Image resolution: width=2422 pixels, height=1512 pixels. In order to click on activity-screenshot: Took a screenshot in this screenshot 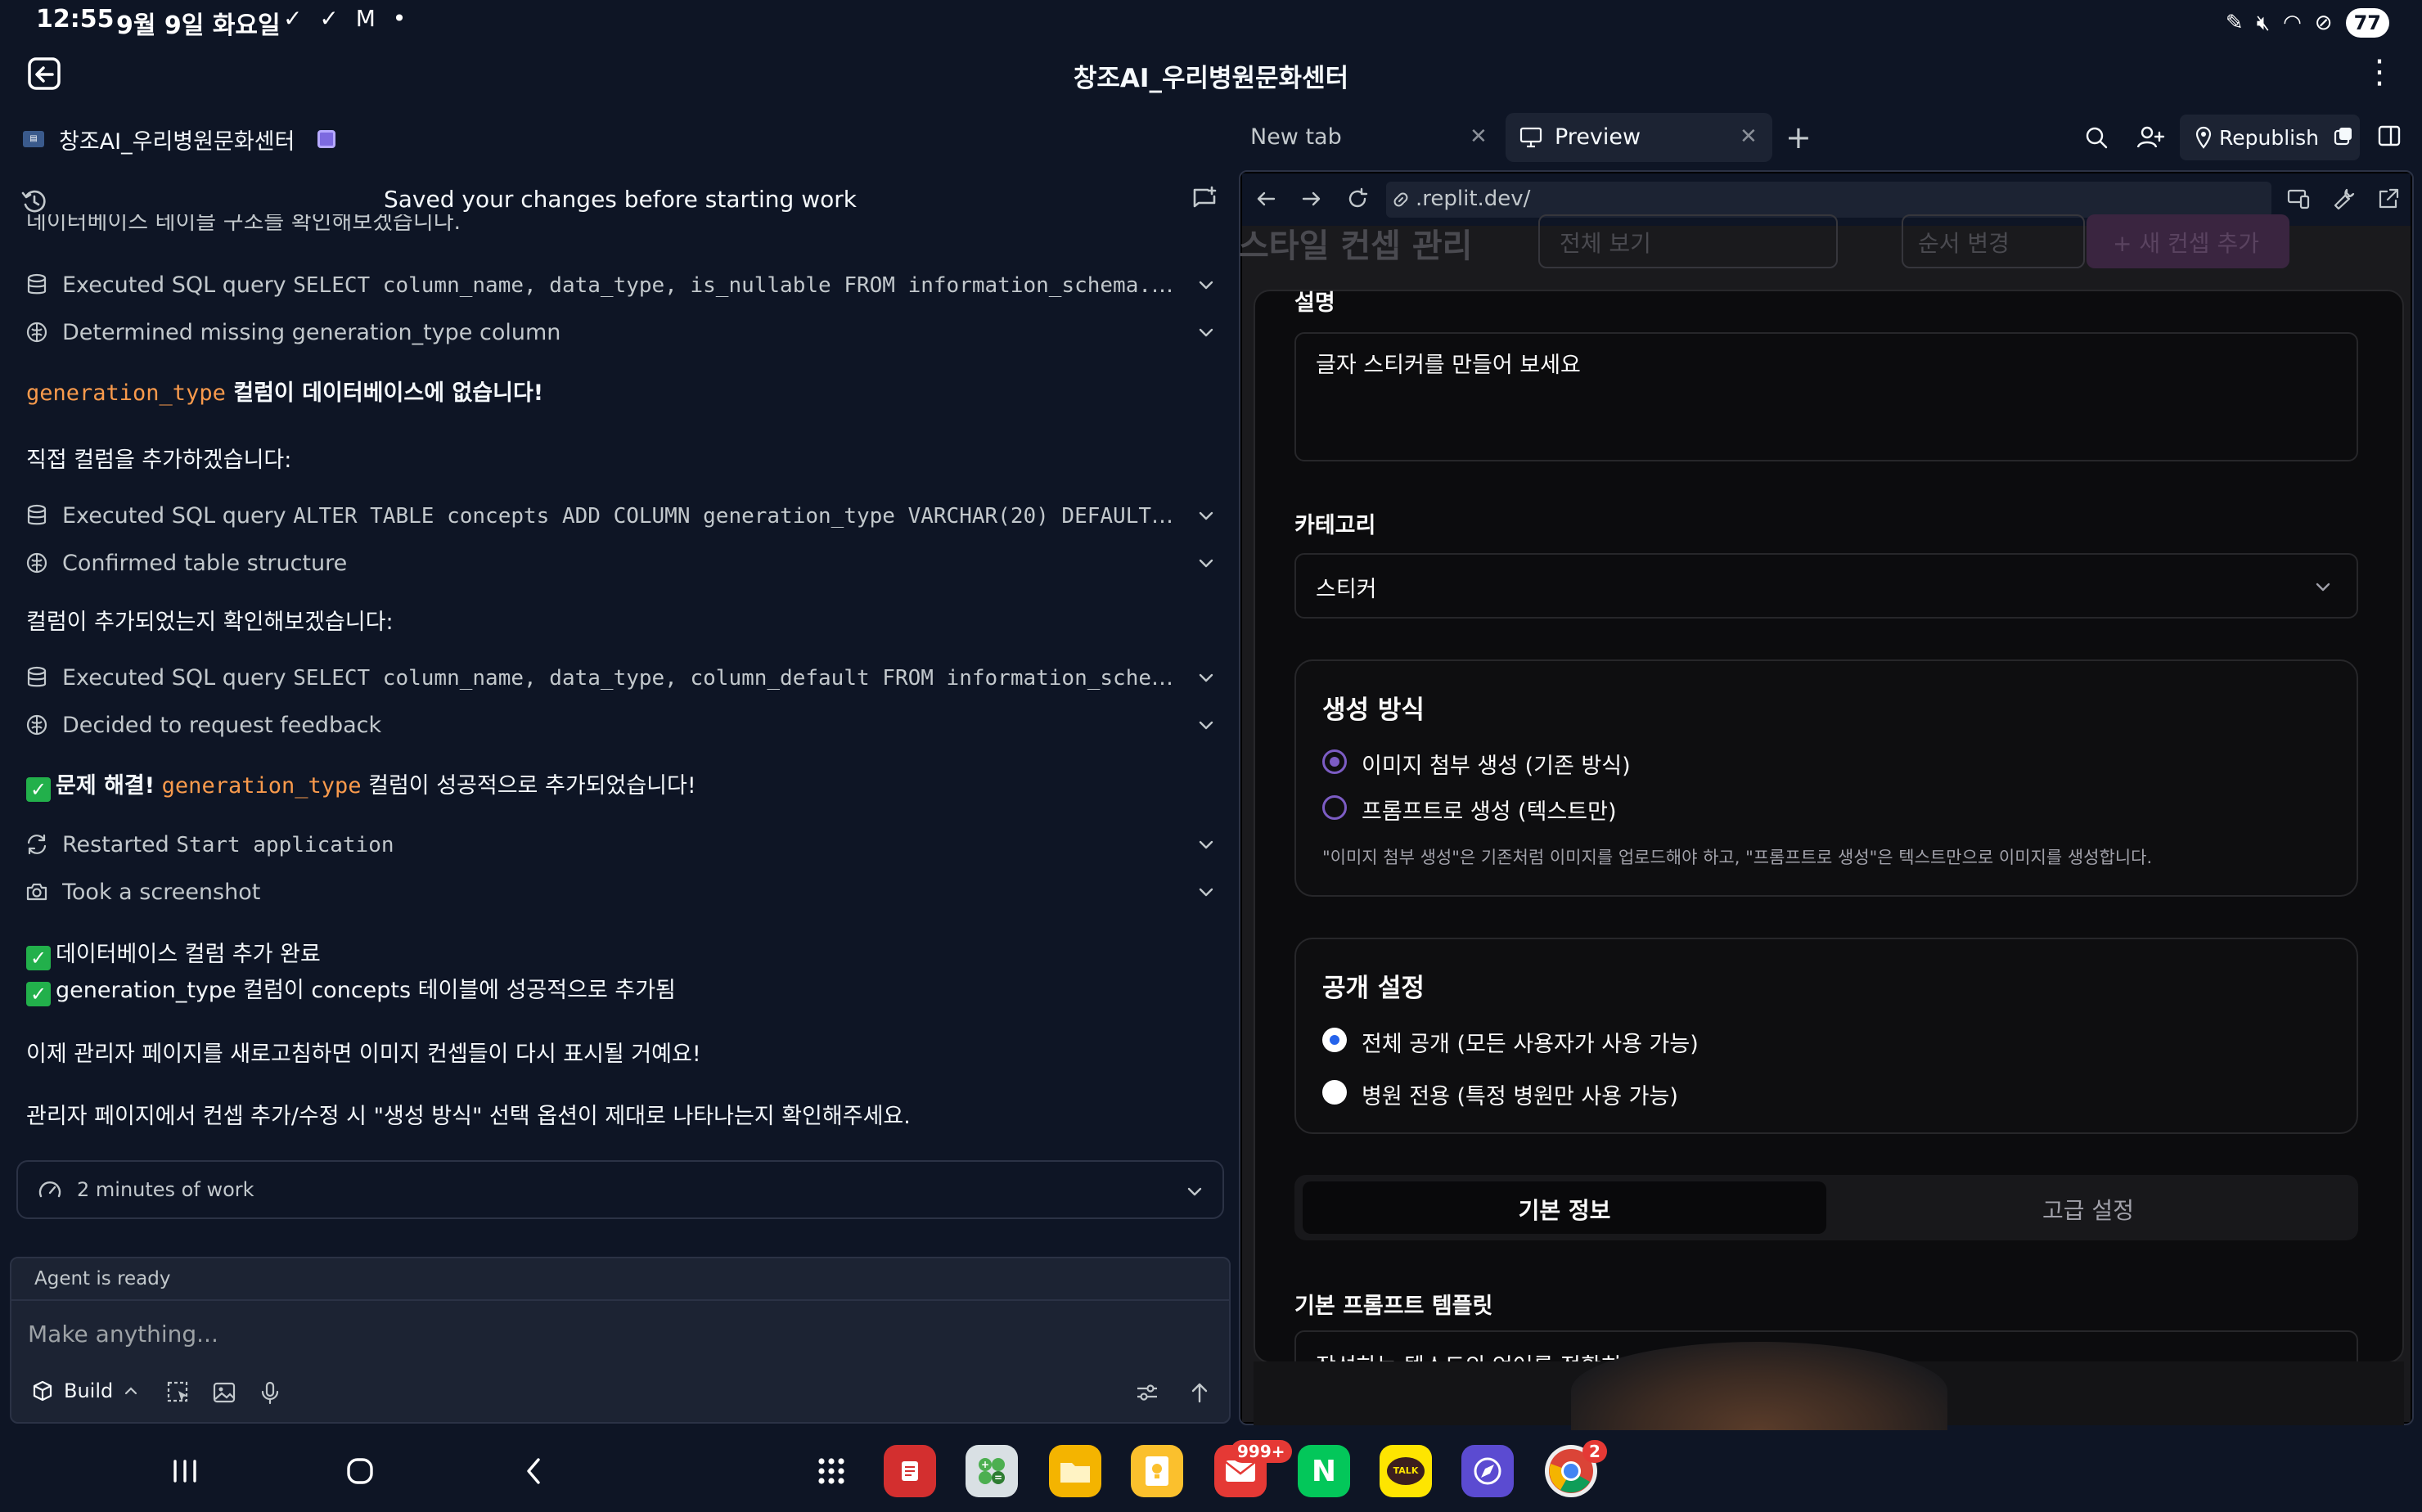, I will do `click(620, 891)`.